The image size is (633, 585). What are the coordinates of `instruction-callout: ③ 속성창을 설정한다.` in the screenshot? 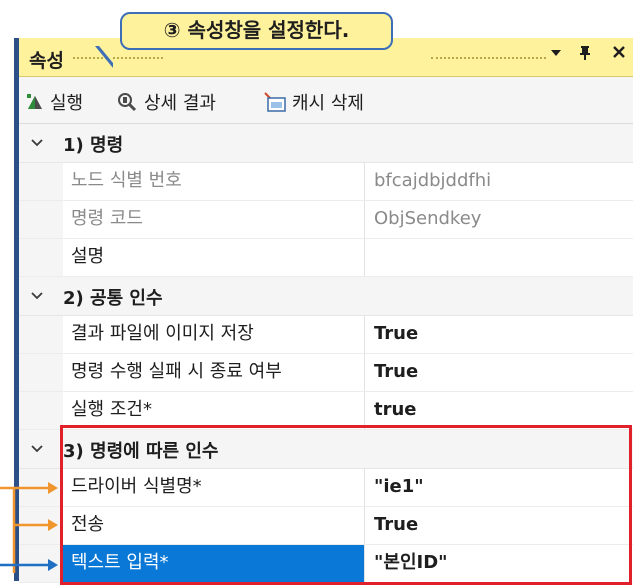 It's located at (256, 31).